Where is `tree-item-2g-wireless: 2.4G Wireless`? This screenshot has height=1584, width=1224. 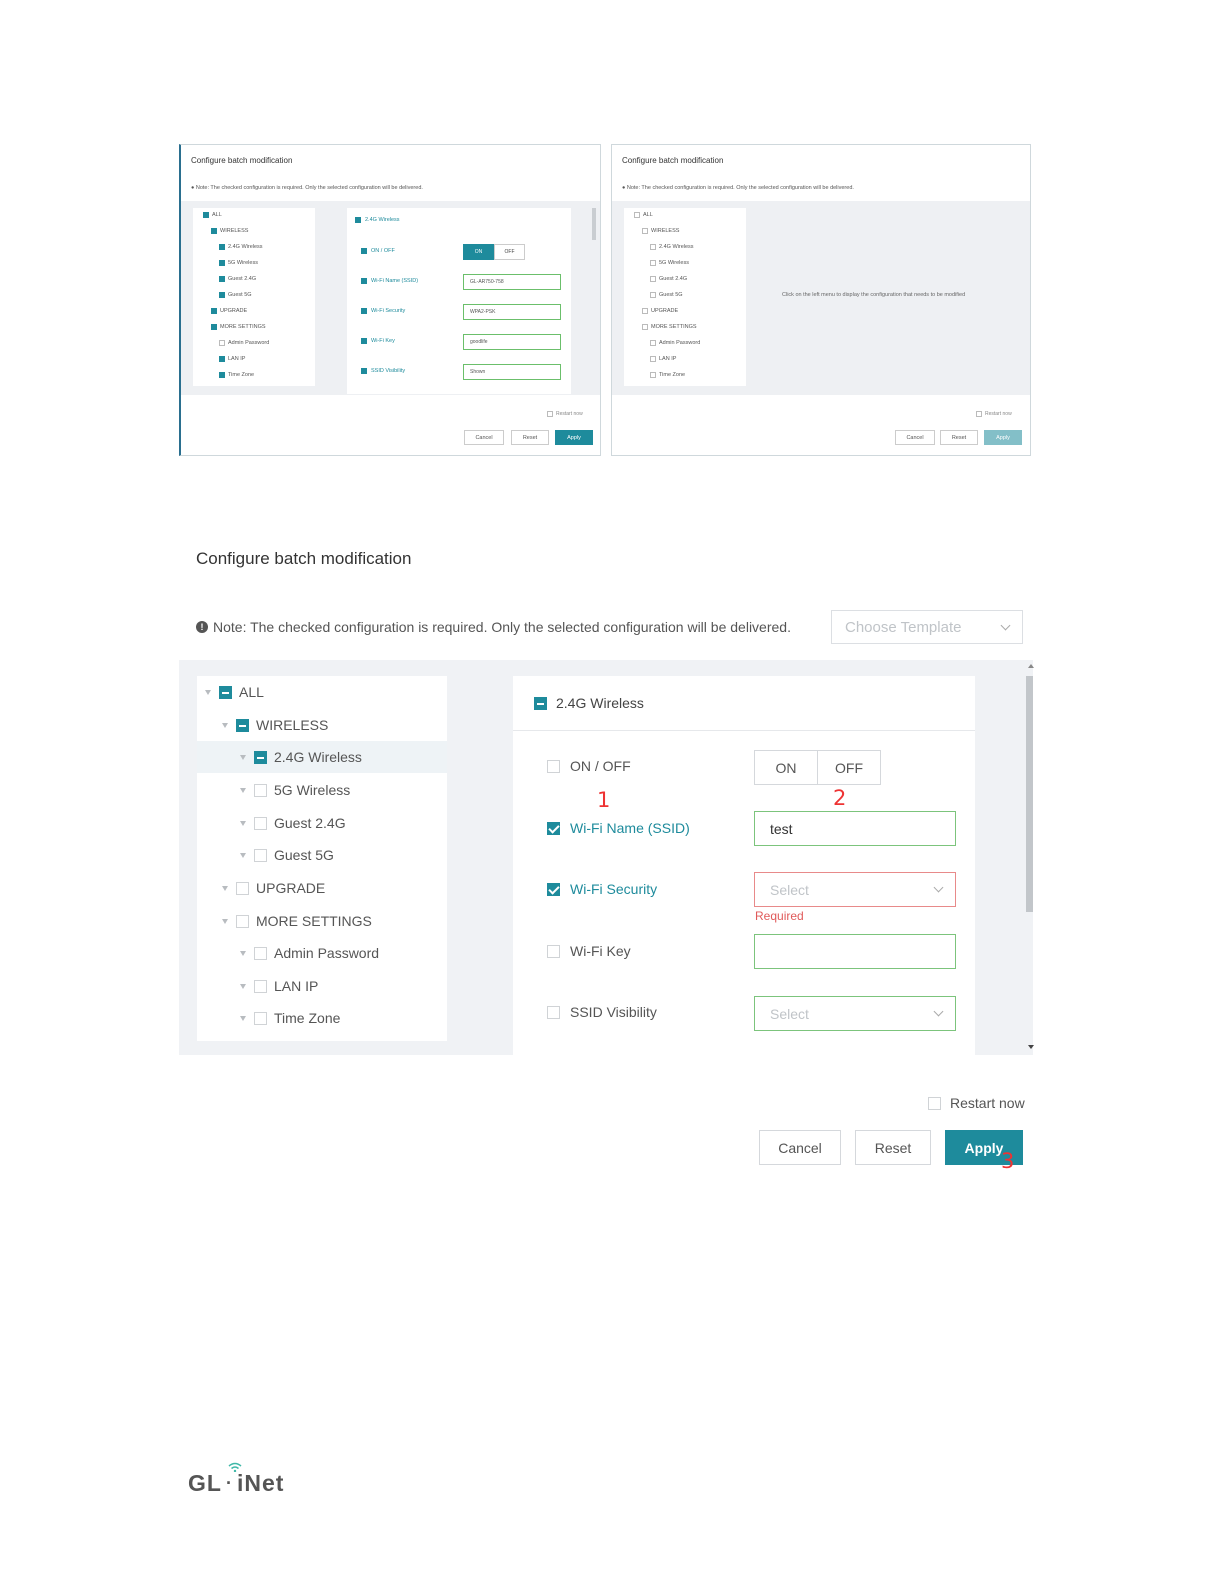 tree-item-2g-wireless: 2.4G Wireless is located at coordinates (322, 757).